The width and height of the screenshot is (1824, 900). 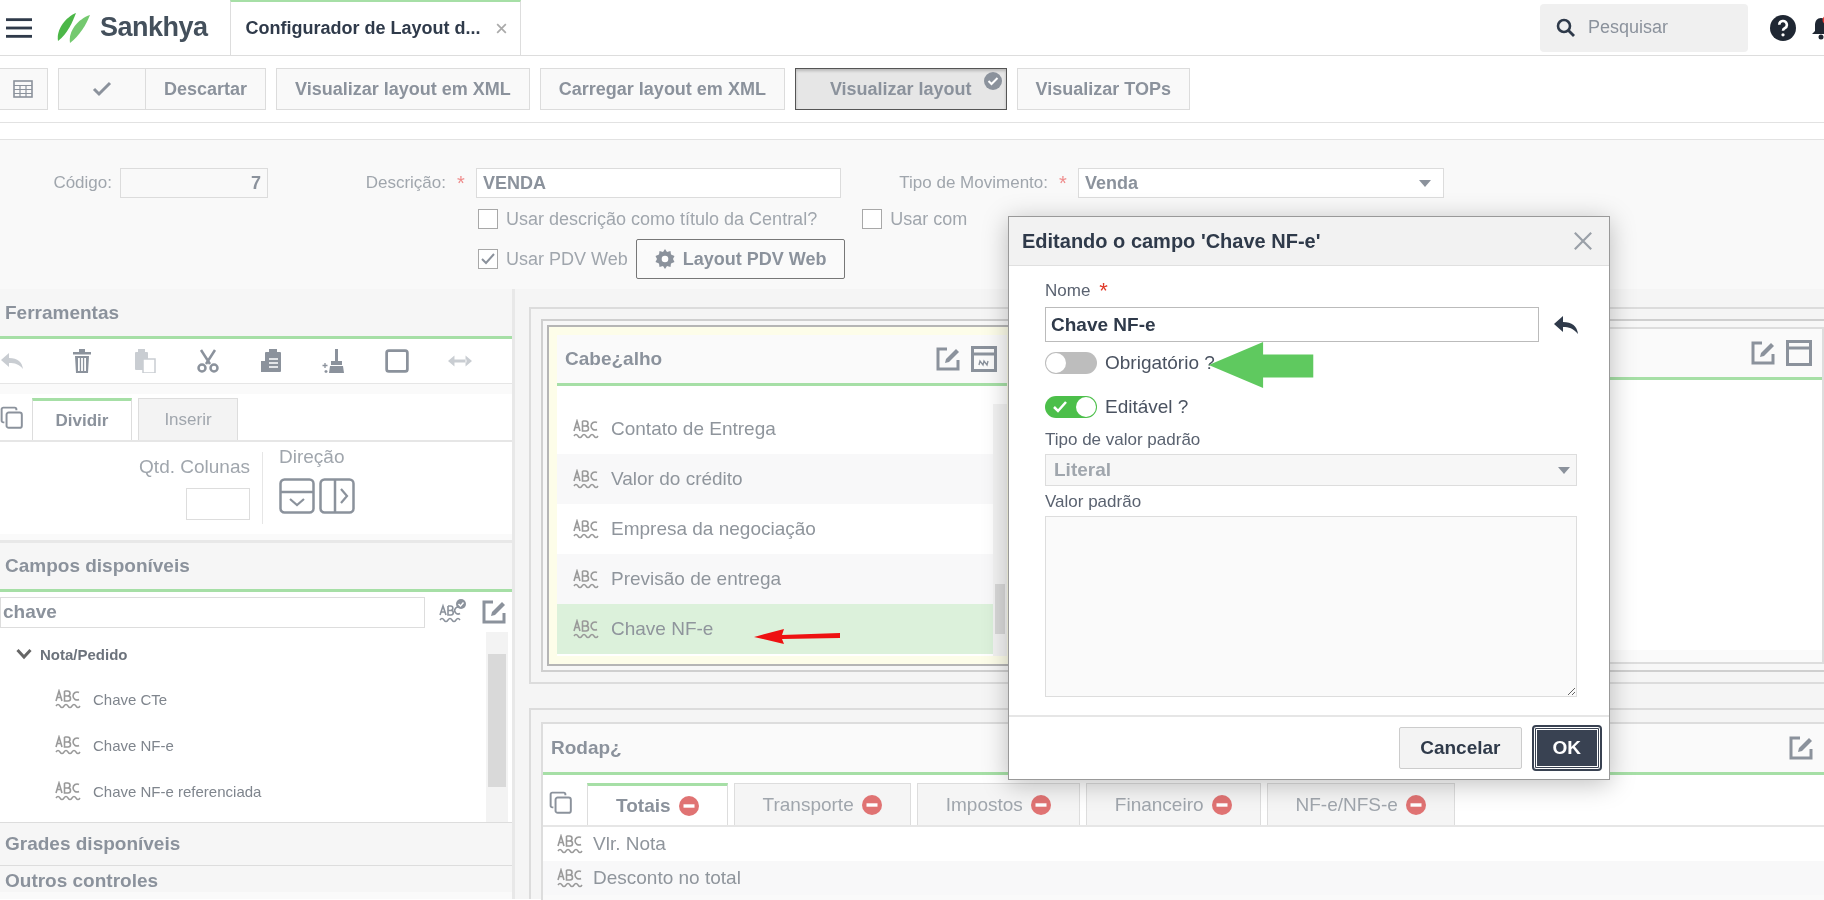 I want to click on tab: Financeiro, so click(x=1173, y=804).